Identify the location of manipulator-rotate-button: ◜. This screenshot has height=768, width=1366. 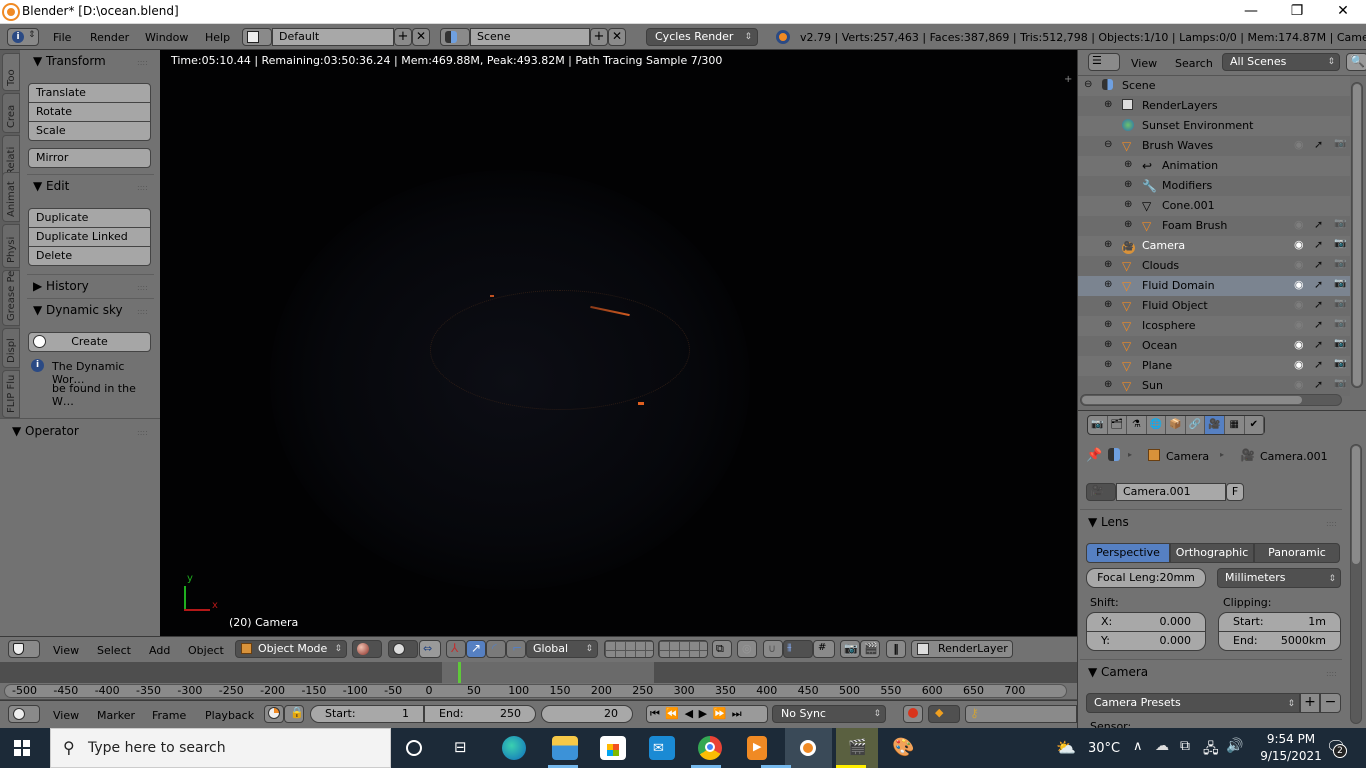
(496, 649).